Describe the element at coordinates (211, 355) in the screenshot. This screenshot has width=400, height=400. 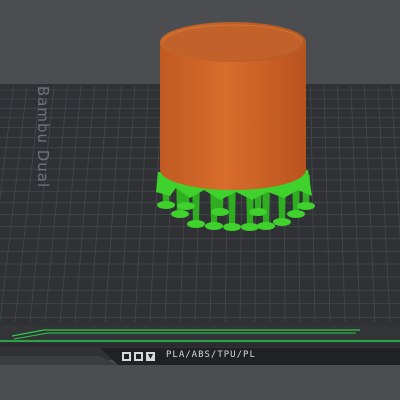
I see `plate-material-label: PLA/ABS/TPU/PL` at that location.